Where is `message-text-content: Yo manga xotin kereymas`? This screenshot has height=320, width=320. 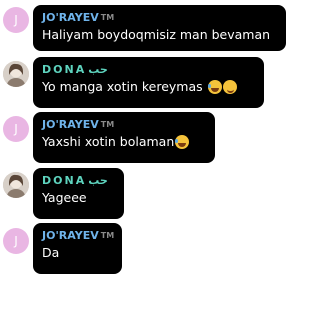
message-text-content: Yo manga xotin kereymas is located at coordinates (122, 86).